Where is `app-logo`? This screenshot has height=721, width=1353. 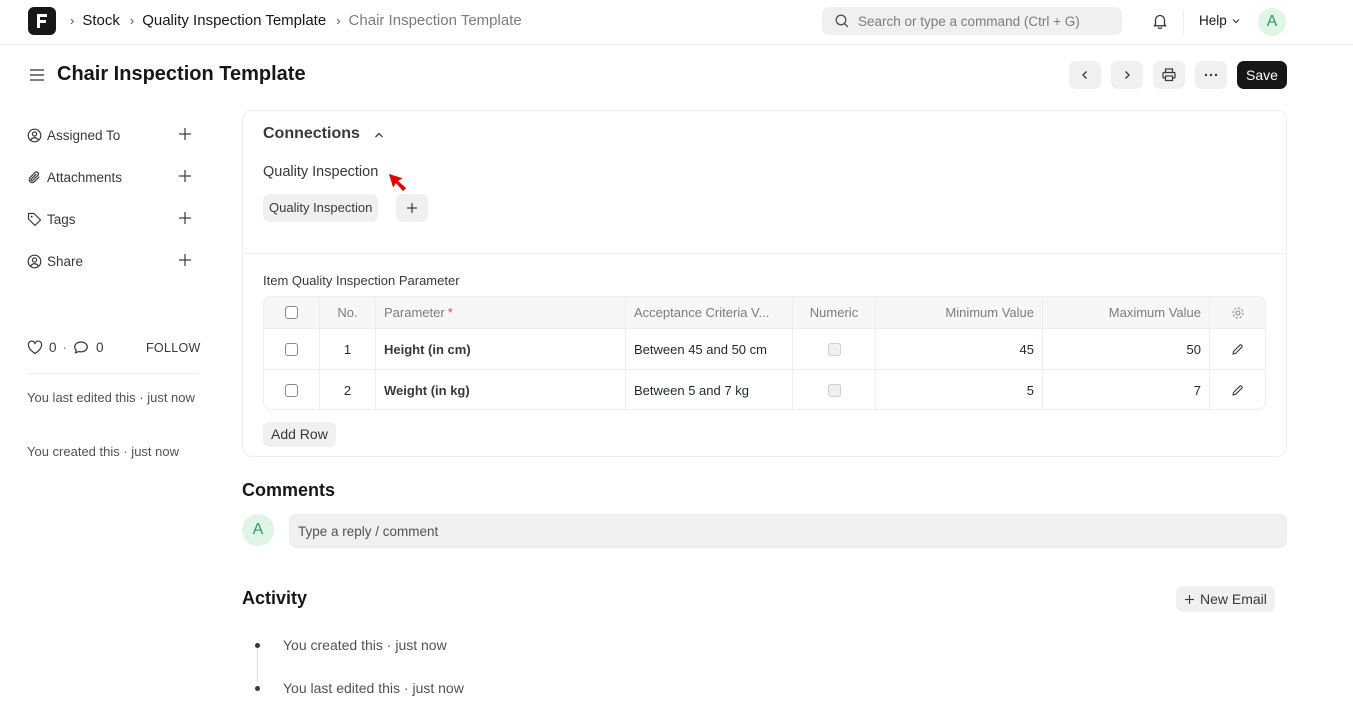 app-logo is located at coordinates (42, 21).